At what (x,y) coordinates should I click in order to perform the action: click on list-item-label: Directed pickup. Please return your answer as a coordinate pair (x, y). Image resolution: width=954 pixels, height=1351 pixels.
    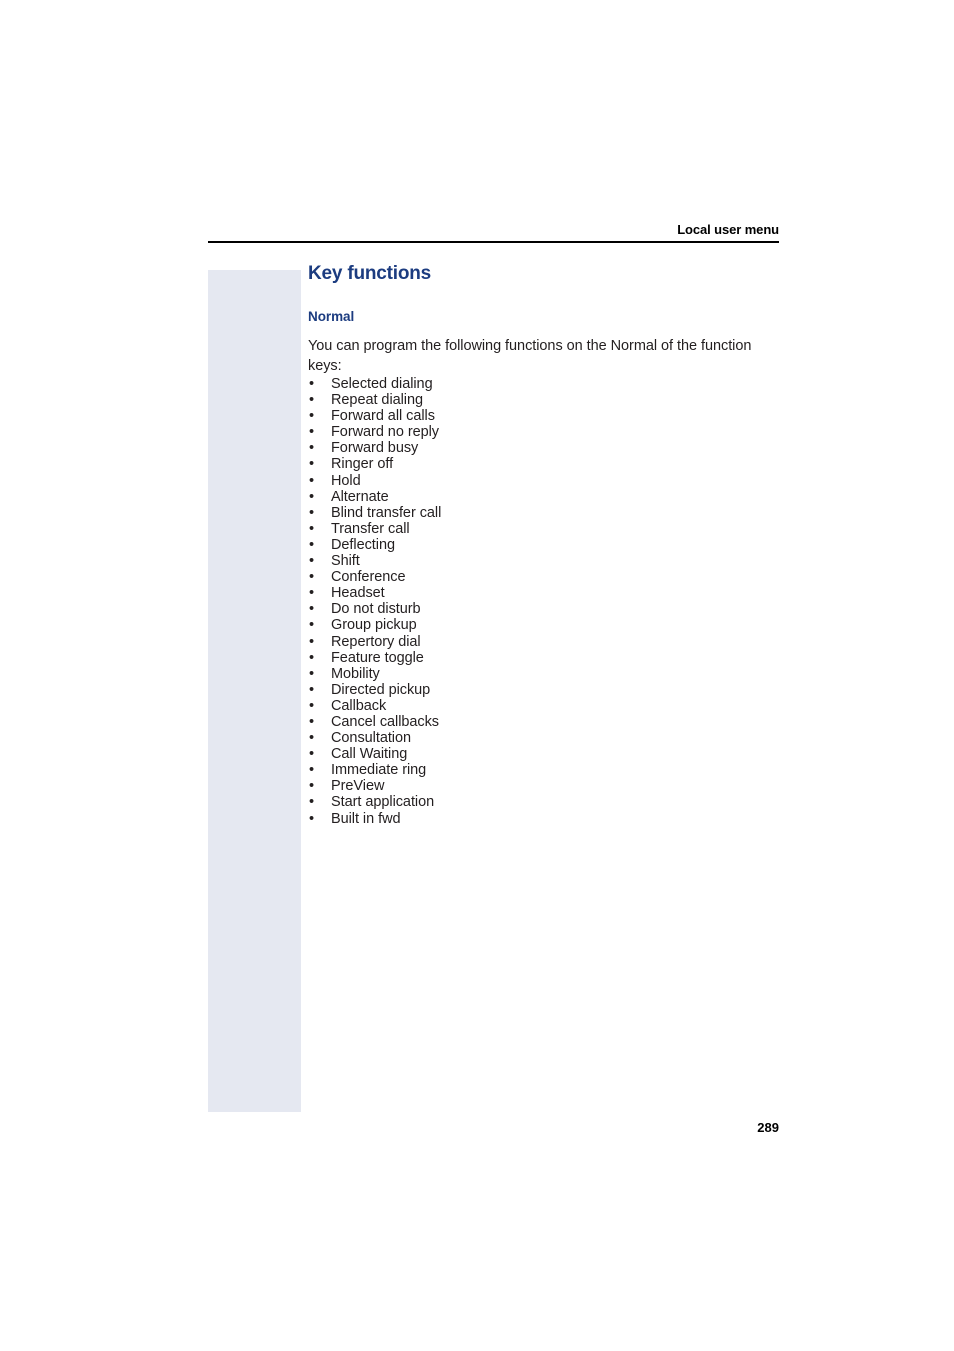
    Looking at the image, I should click on (381, 689).